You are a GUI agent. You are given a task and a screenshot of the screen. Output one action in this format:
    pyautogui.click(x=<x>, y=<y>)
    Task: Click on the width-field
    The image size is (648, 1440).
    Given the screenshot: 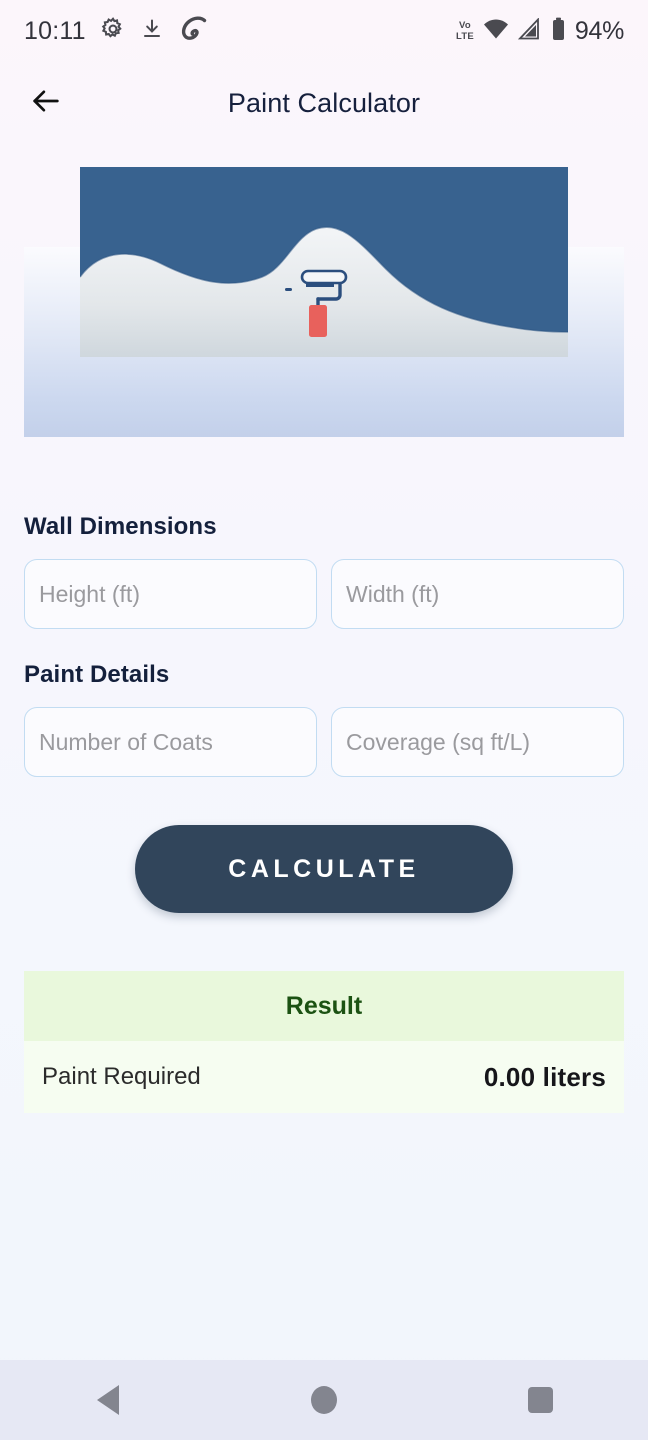 What is the action you would take?
    pyautogui.click(x=477, y=594)
    